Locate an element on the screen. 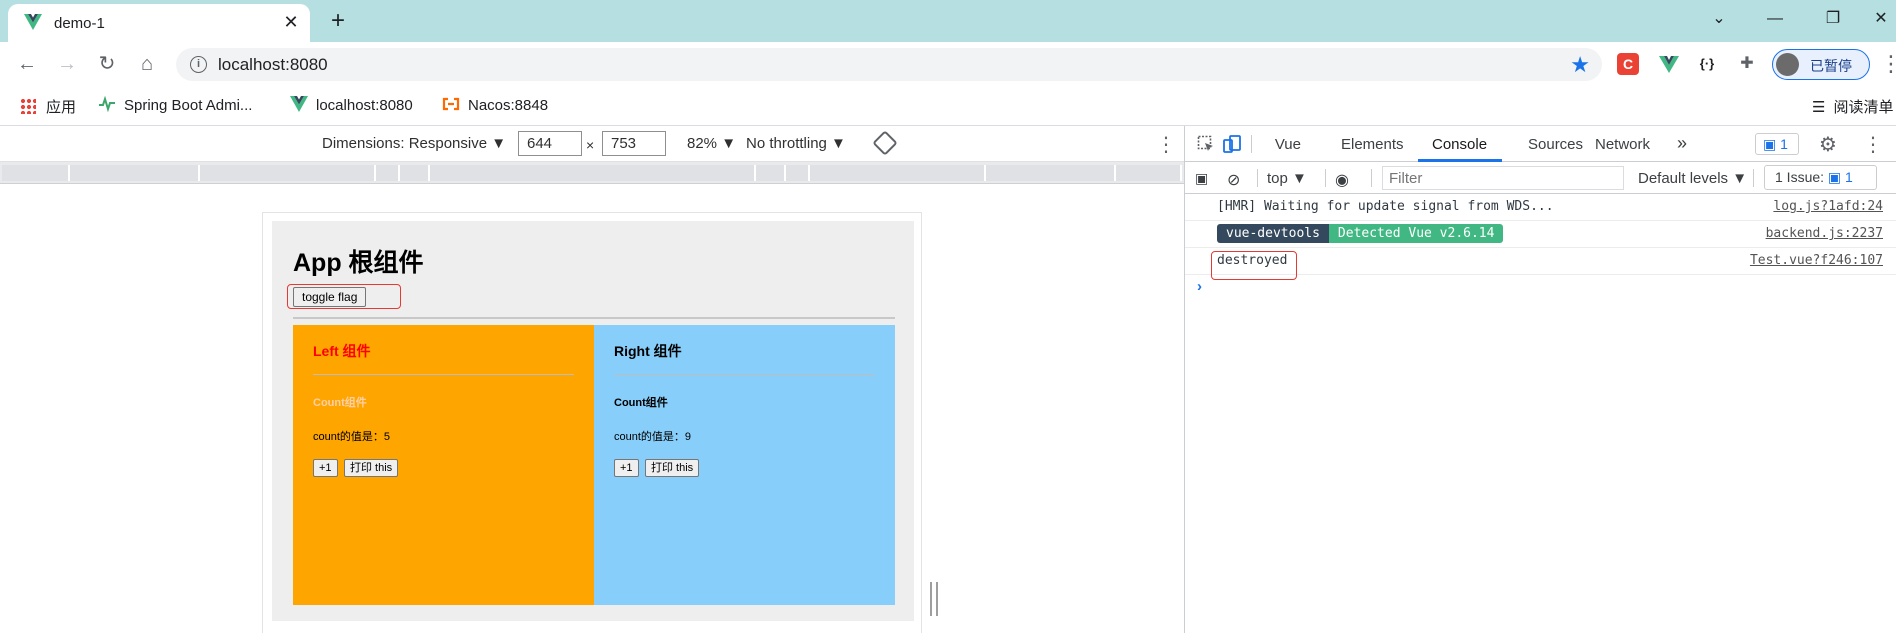  live-expression-eye-icon: ◉ is located at coordinates (1342, 180).